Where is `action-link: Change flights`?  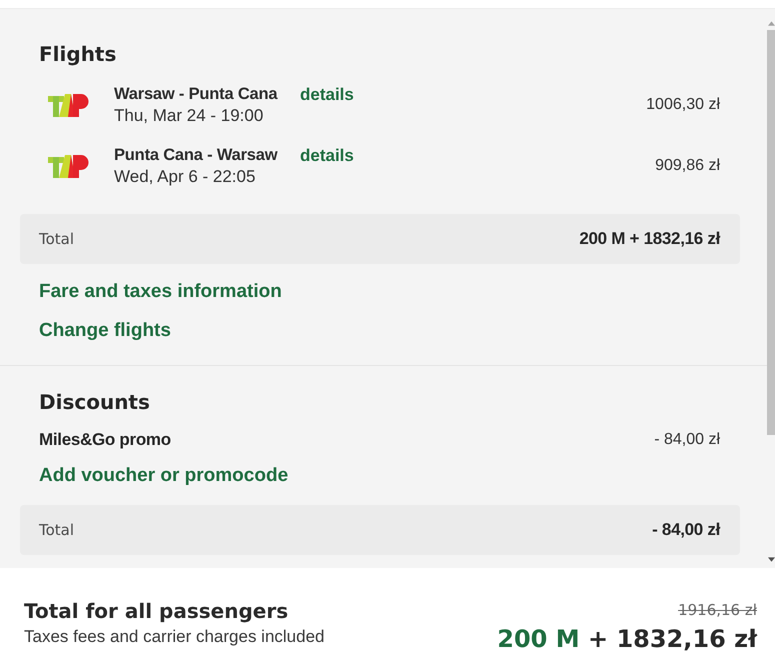 action-link: Change flights is located at coordinates (105, 331).